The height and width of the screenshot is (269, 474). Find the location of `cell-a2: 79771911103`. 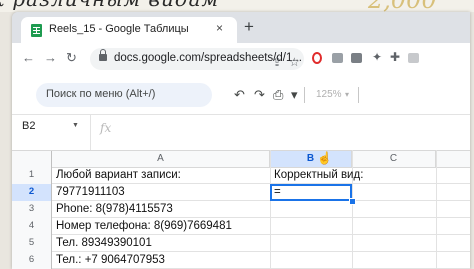

cell-a2: 79771911103 is located at coordinates (161, 192).